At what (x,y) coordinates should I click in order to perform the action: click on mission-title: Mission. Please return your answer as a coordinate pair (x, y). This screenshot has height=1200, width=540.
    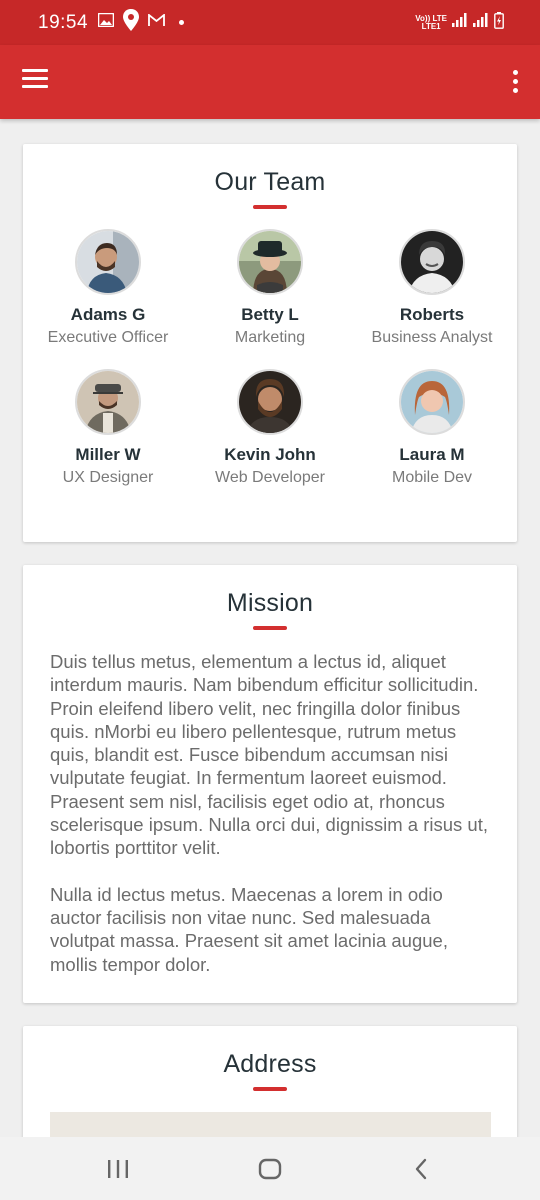
    Looking at the image, I should click on (270, 603).